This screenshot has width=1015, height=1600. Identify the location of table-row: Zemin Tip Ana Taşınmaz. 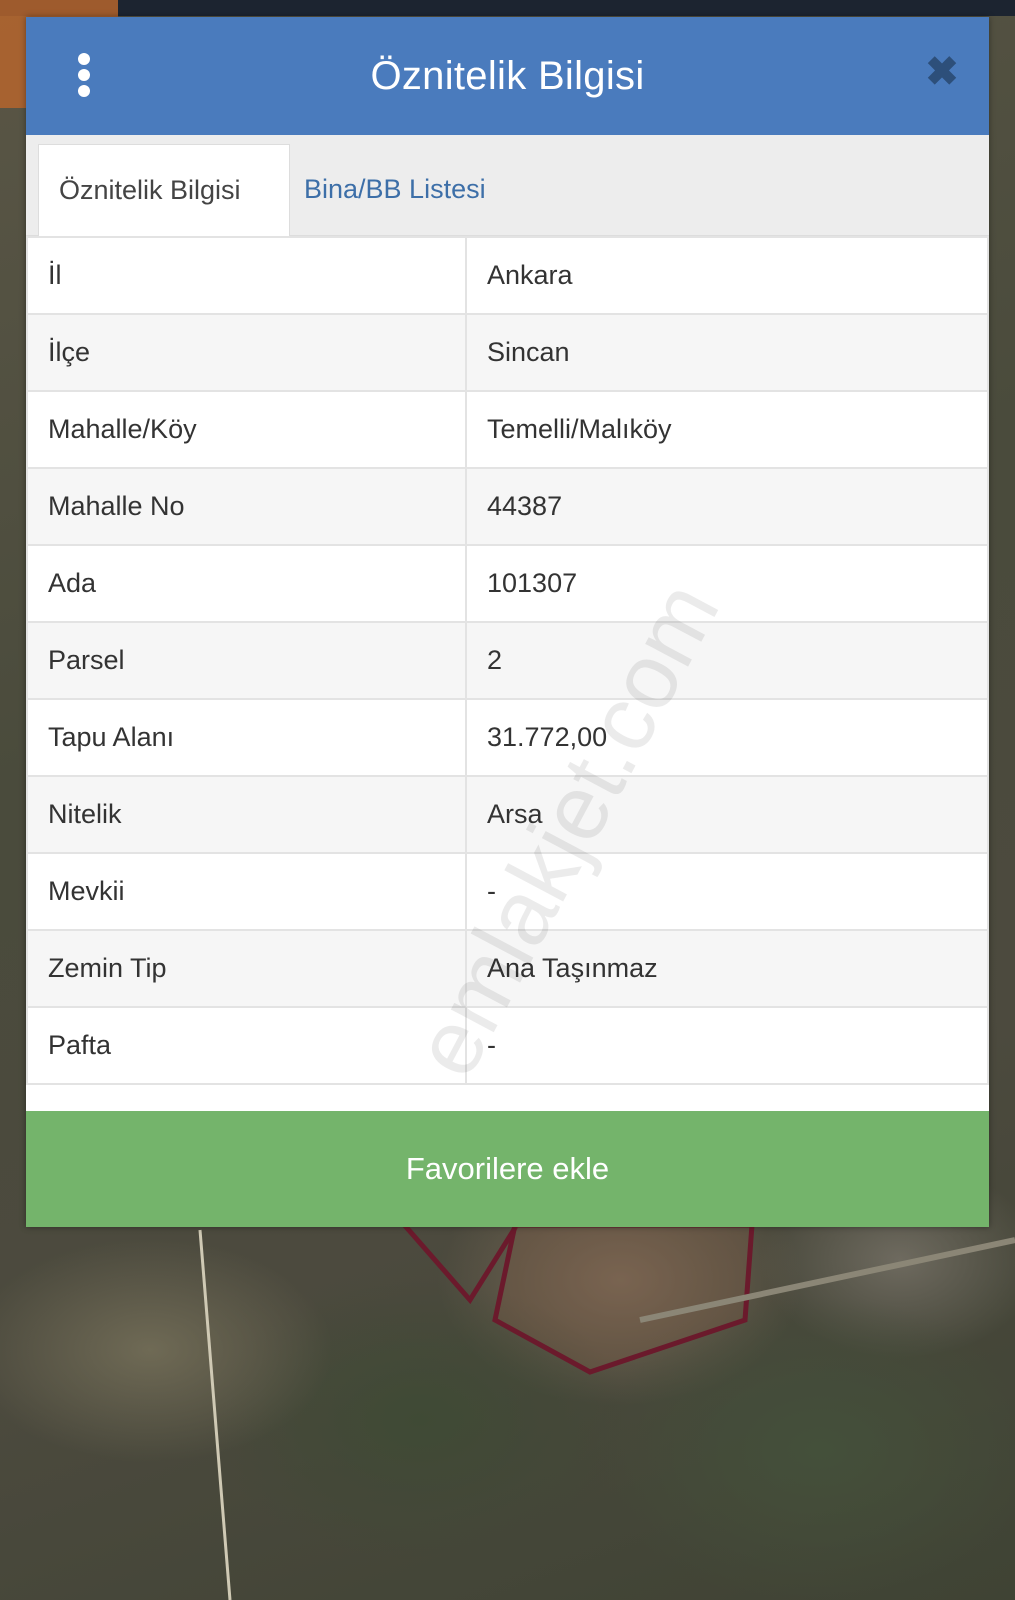
(507, 968).